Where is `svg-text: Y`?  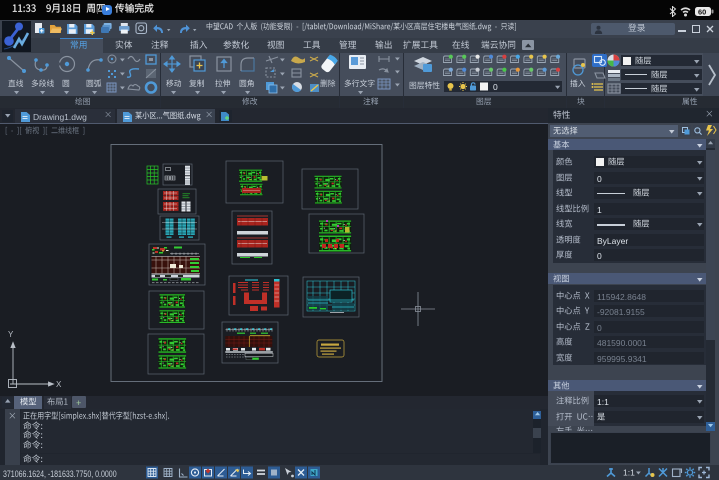 svg-text: Y is located at coordinates (11, 334).